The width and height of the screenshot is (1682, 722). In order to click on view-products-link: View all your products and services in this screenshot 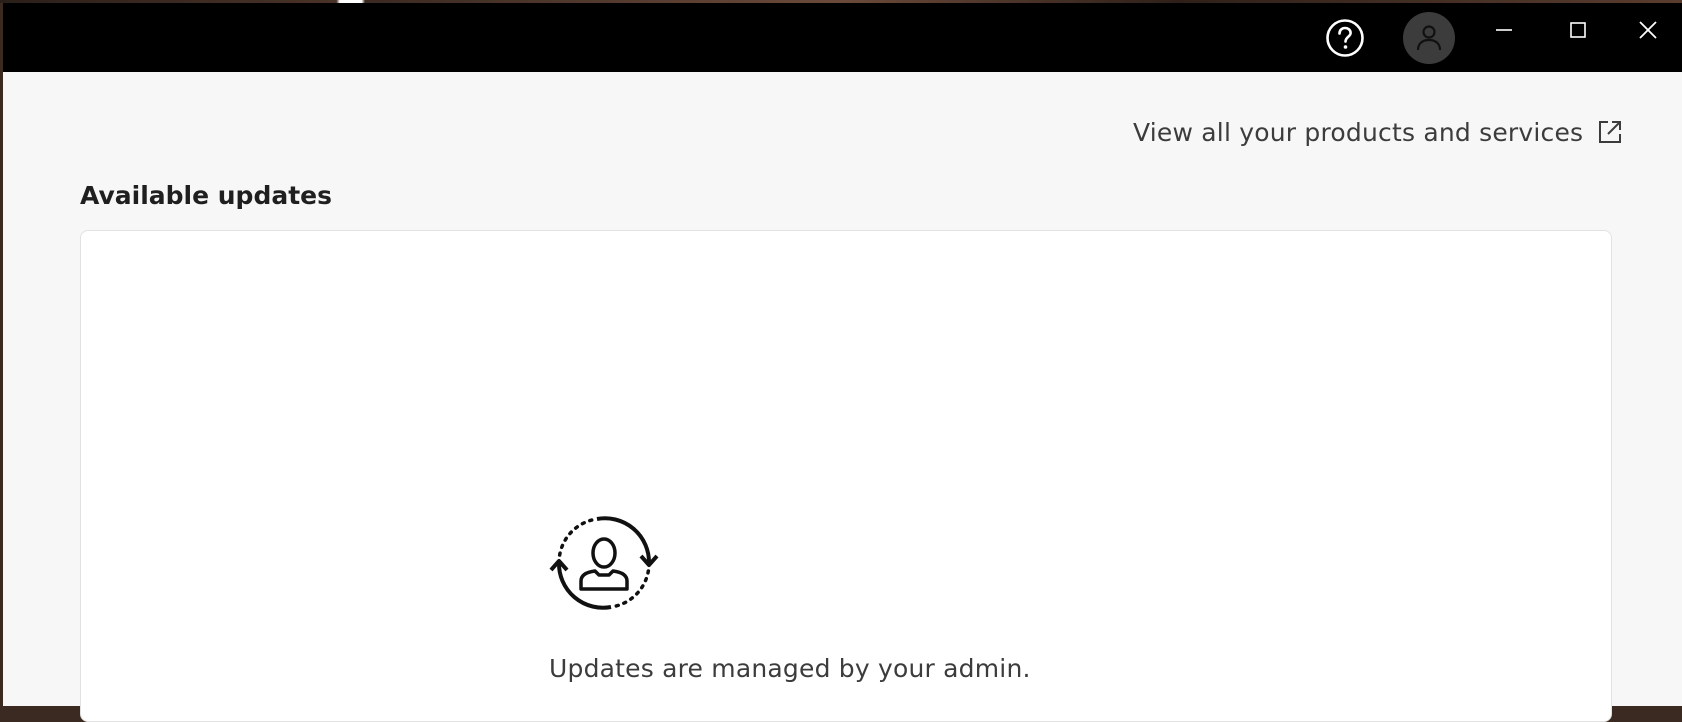, I will do `click(1378, 132)`.